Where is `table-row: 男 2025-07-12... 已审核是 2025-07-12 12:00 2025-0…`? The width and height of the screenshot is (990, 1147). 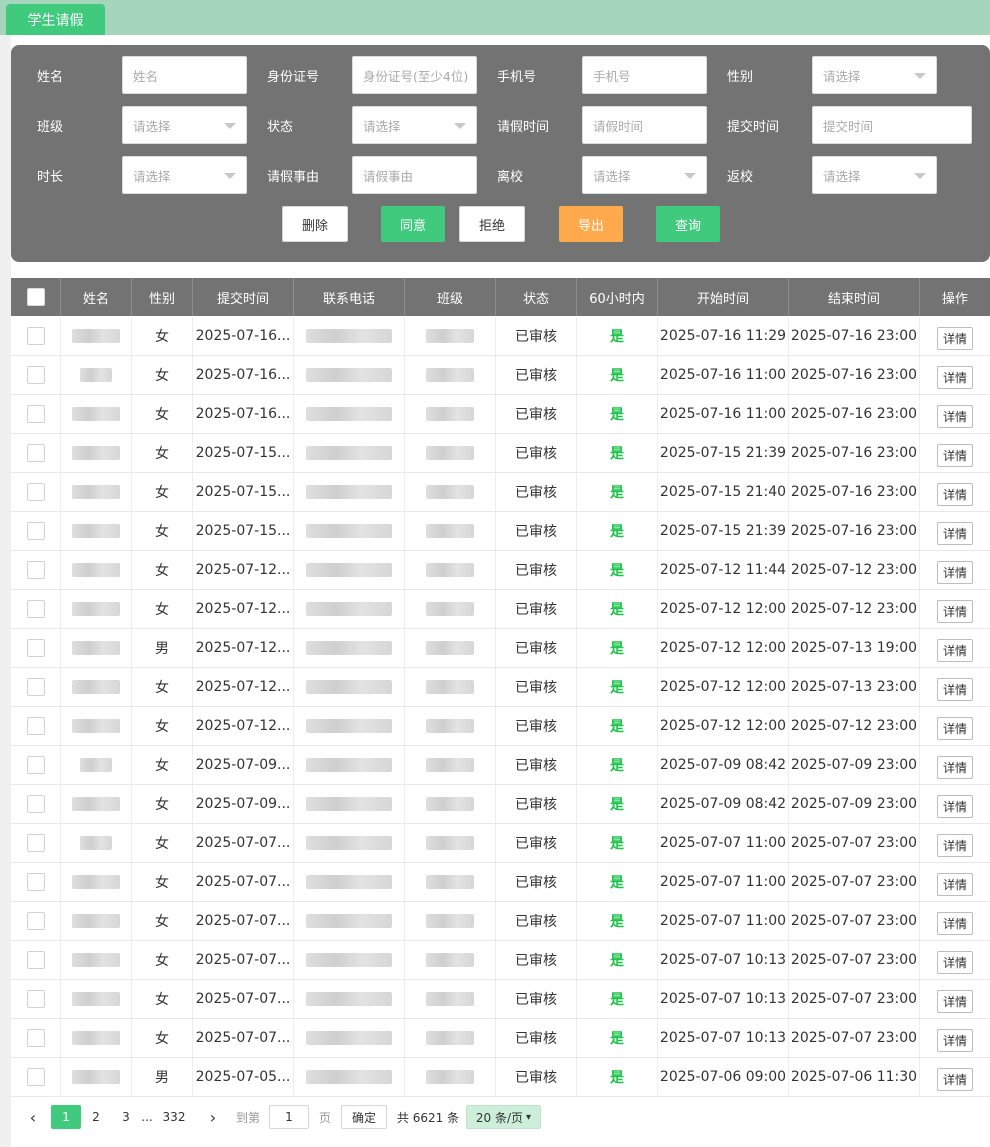
table-row: 男 2025-07-12... 已审核是 2025-07-12 12:00 2025-0… is located at coordinates (500, 648).